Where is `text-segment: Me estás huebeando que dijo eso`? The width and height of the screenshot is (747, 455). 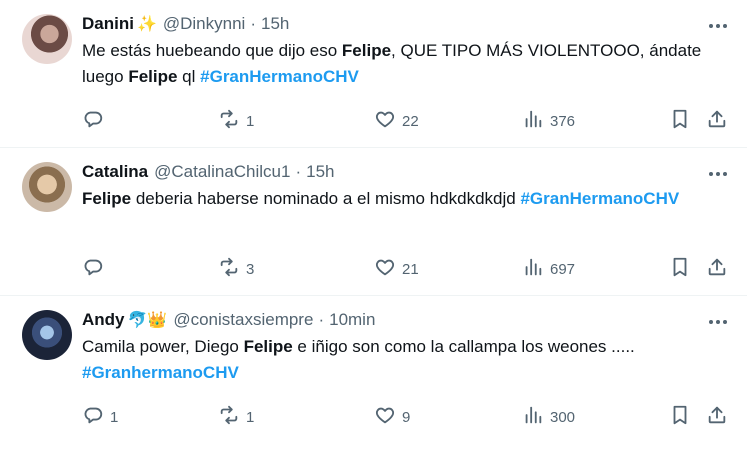
text-segment: Me estás huebeando que dijo eso is located at coordinates (212, 50).